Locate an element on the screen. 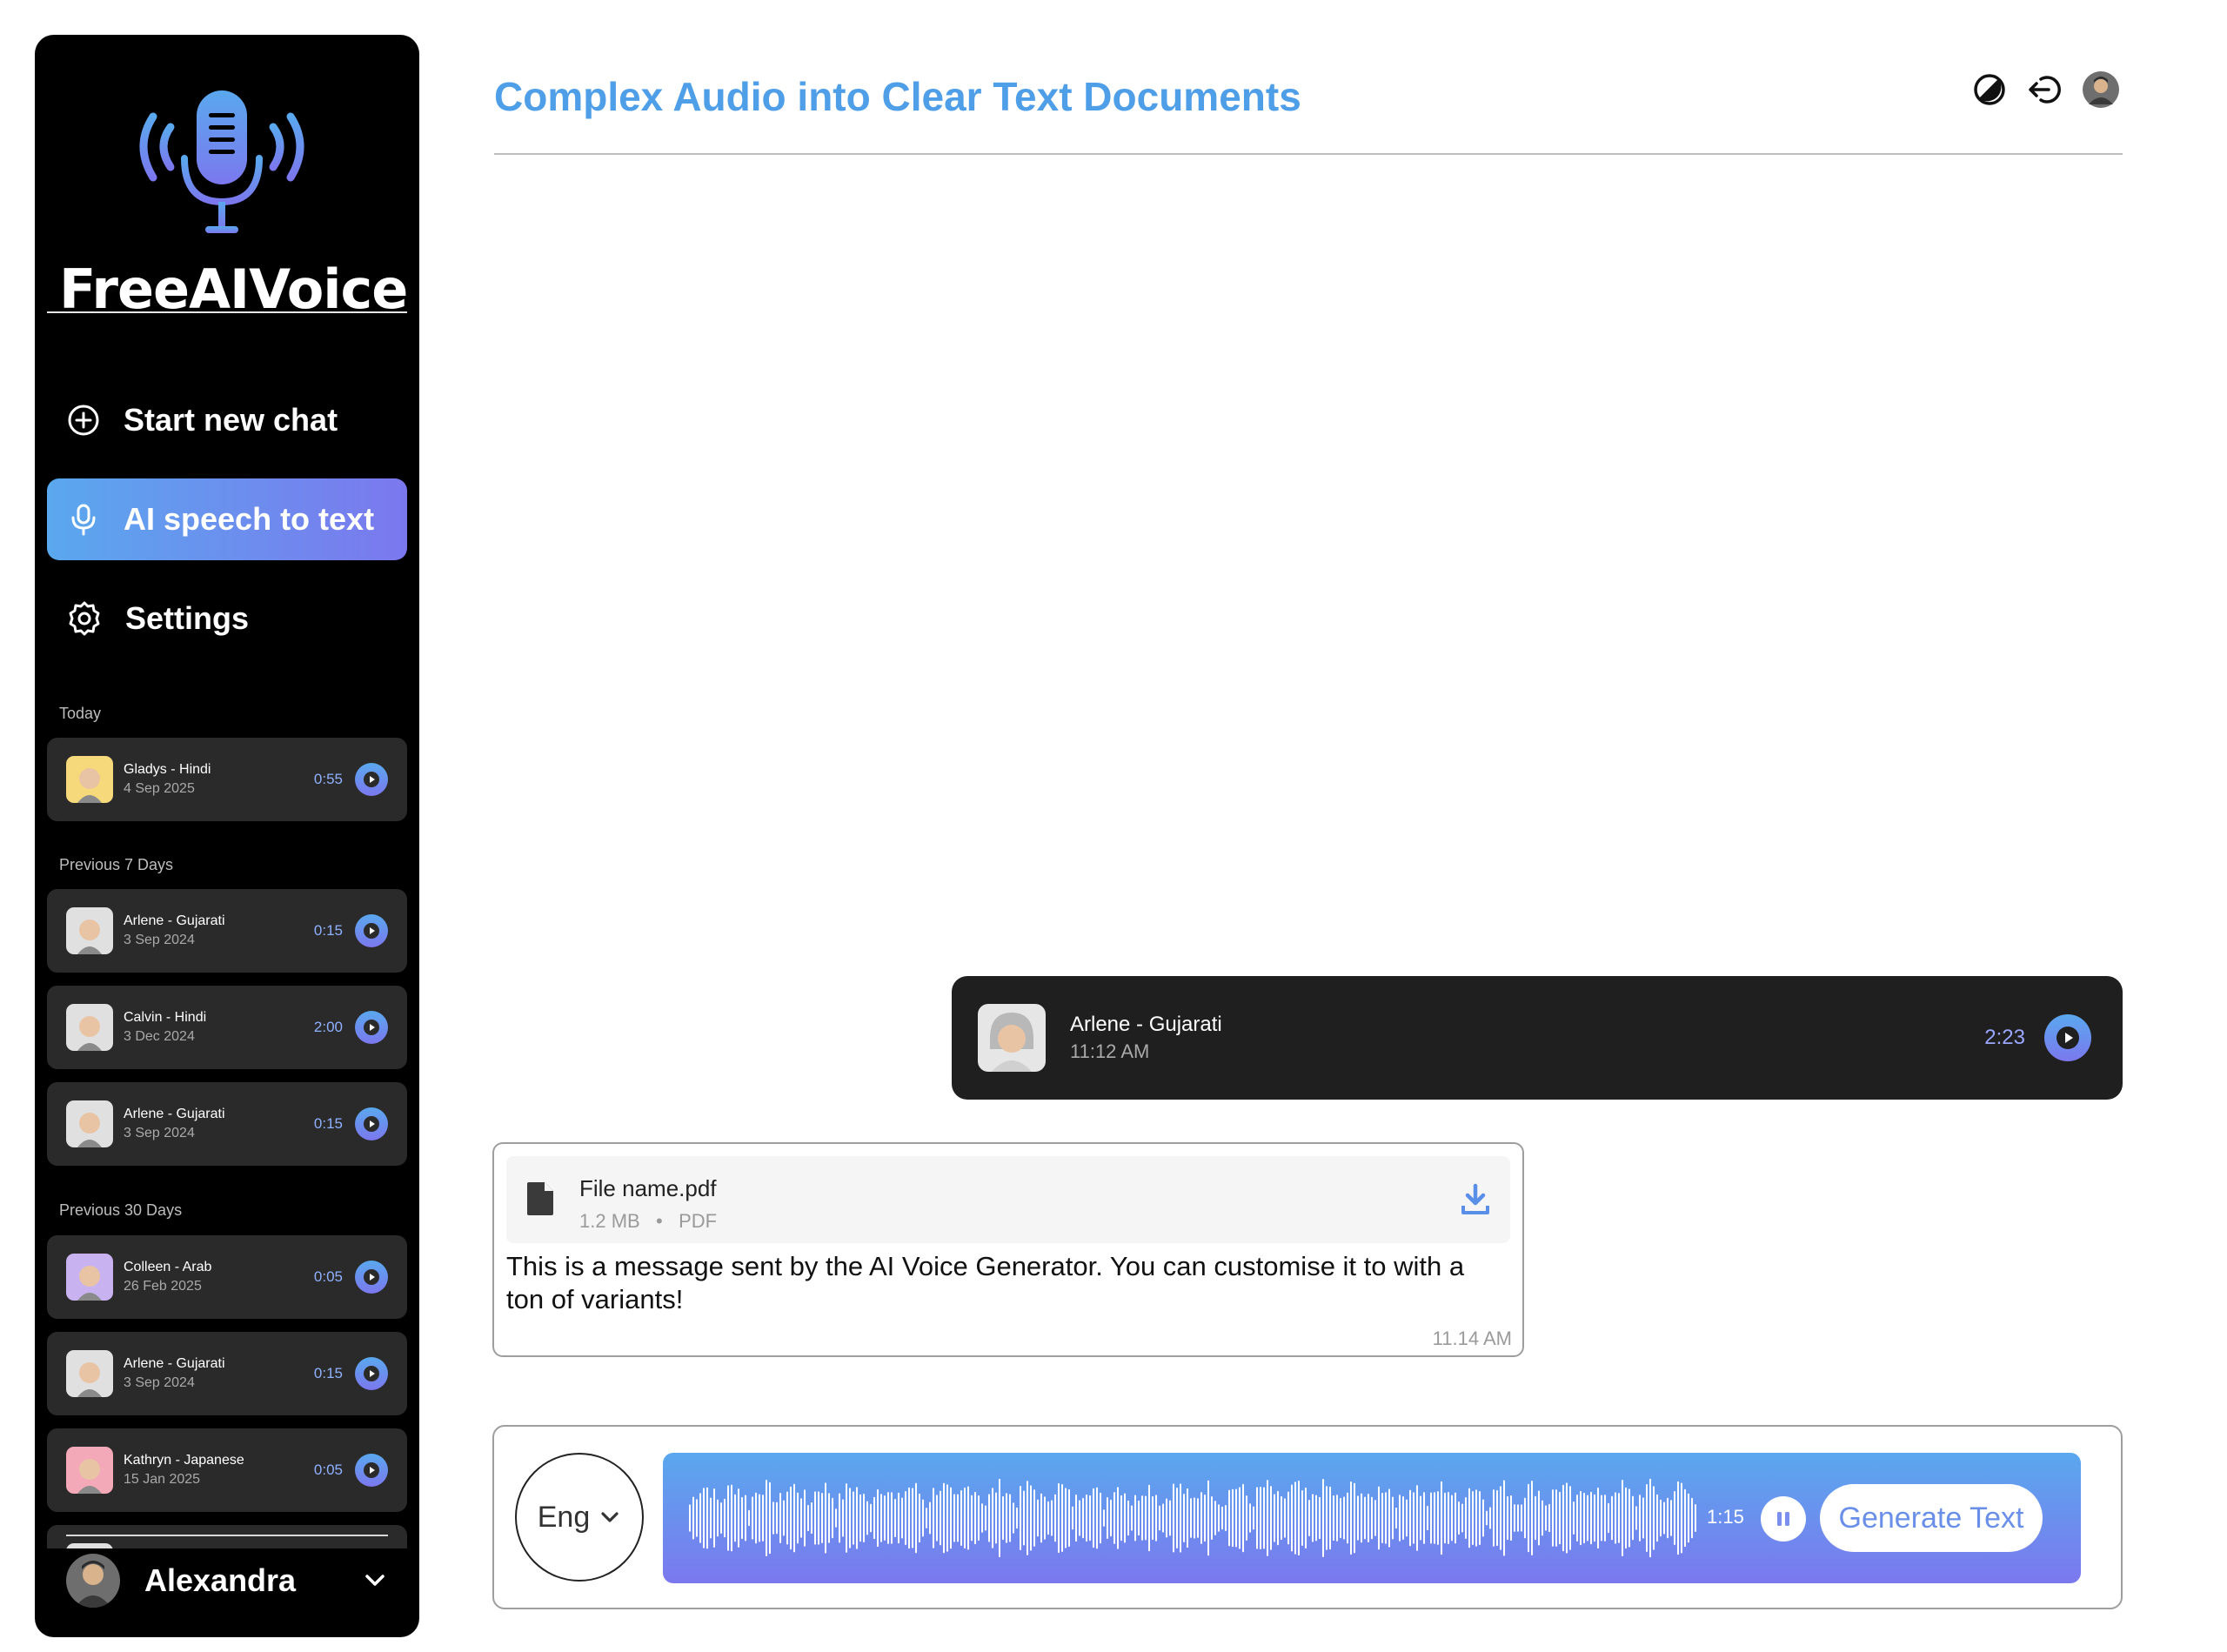  generate-text-button: Generate Text is located at coordinates (1931, 1518).